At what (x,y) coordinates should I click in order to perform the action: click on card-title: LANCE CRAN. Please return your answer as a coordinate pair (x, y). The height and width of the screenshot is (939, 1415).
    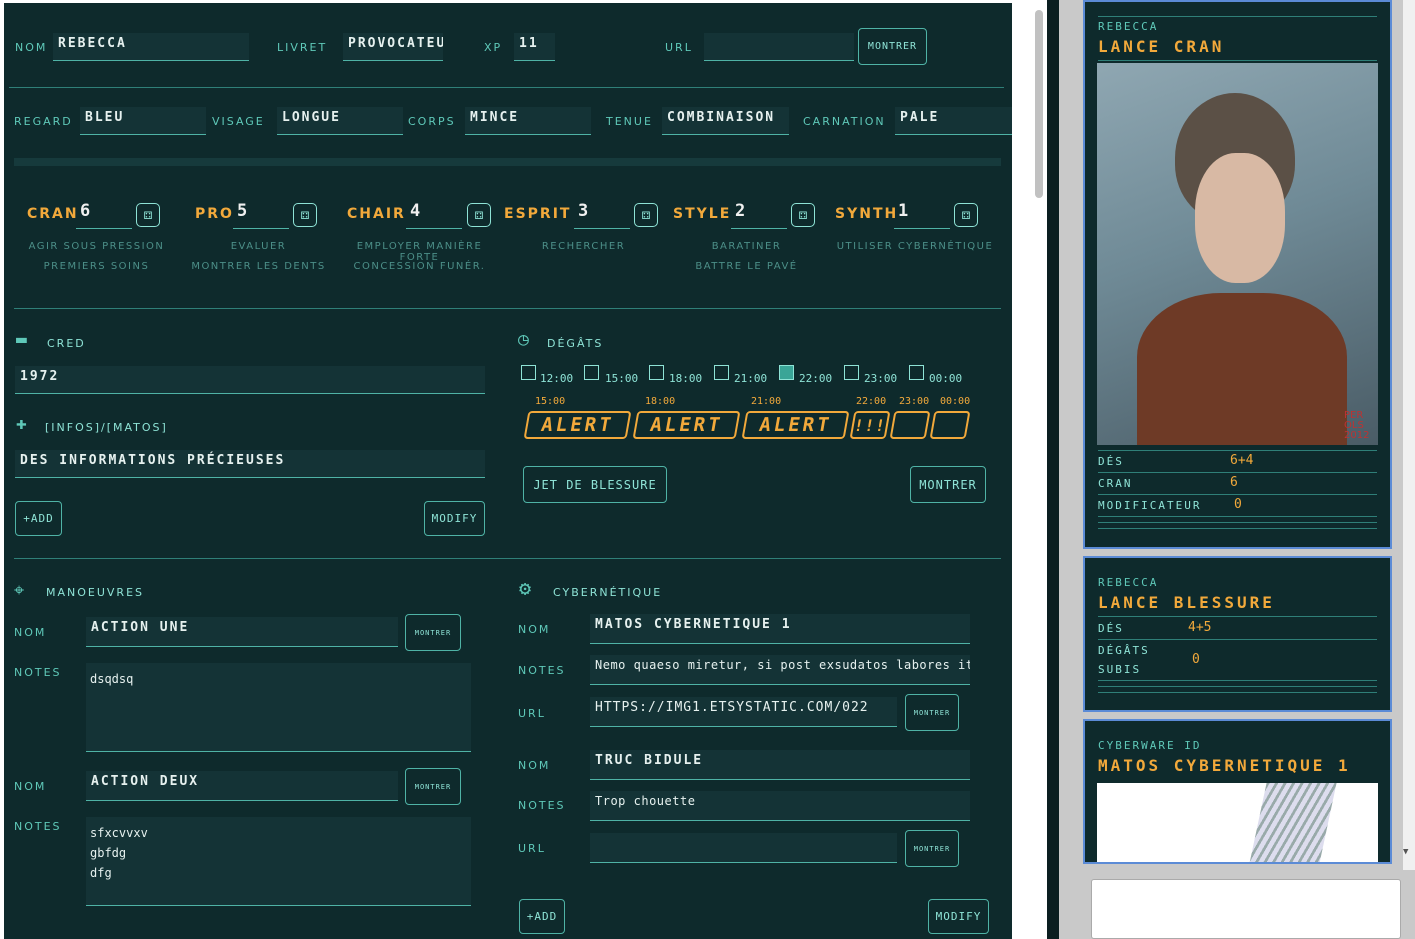
    Looking at the image, I should click on (1161, 46).